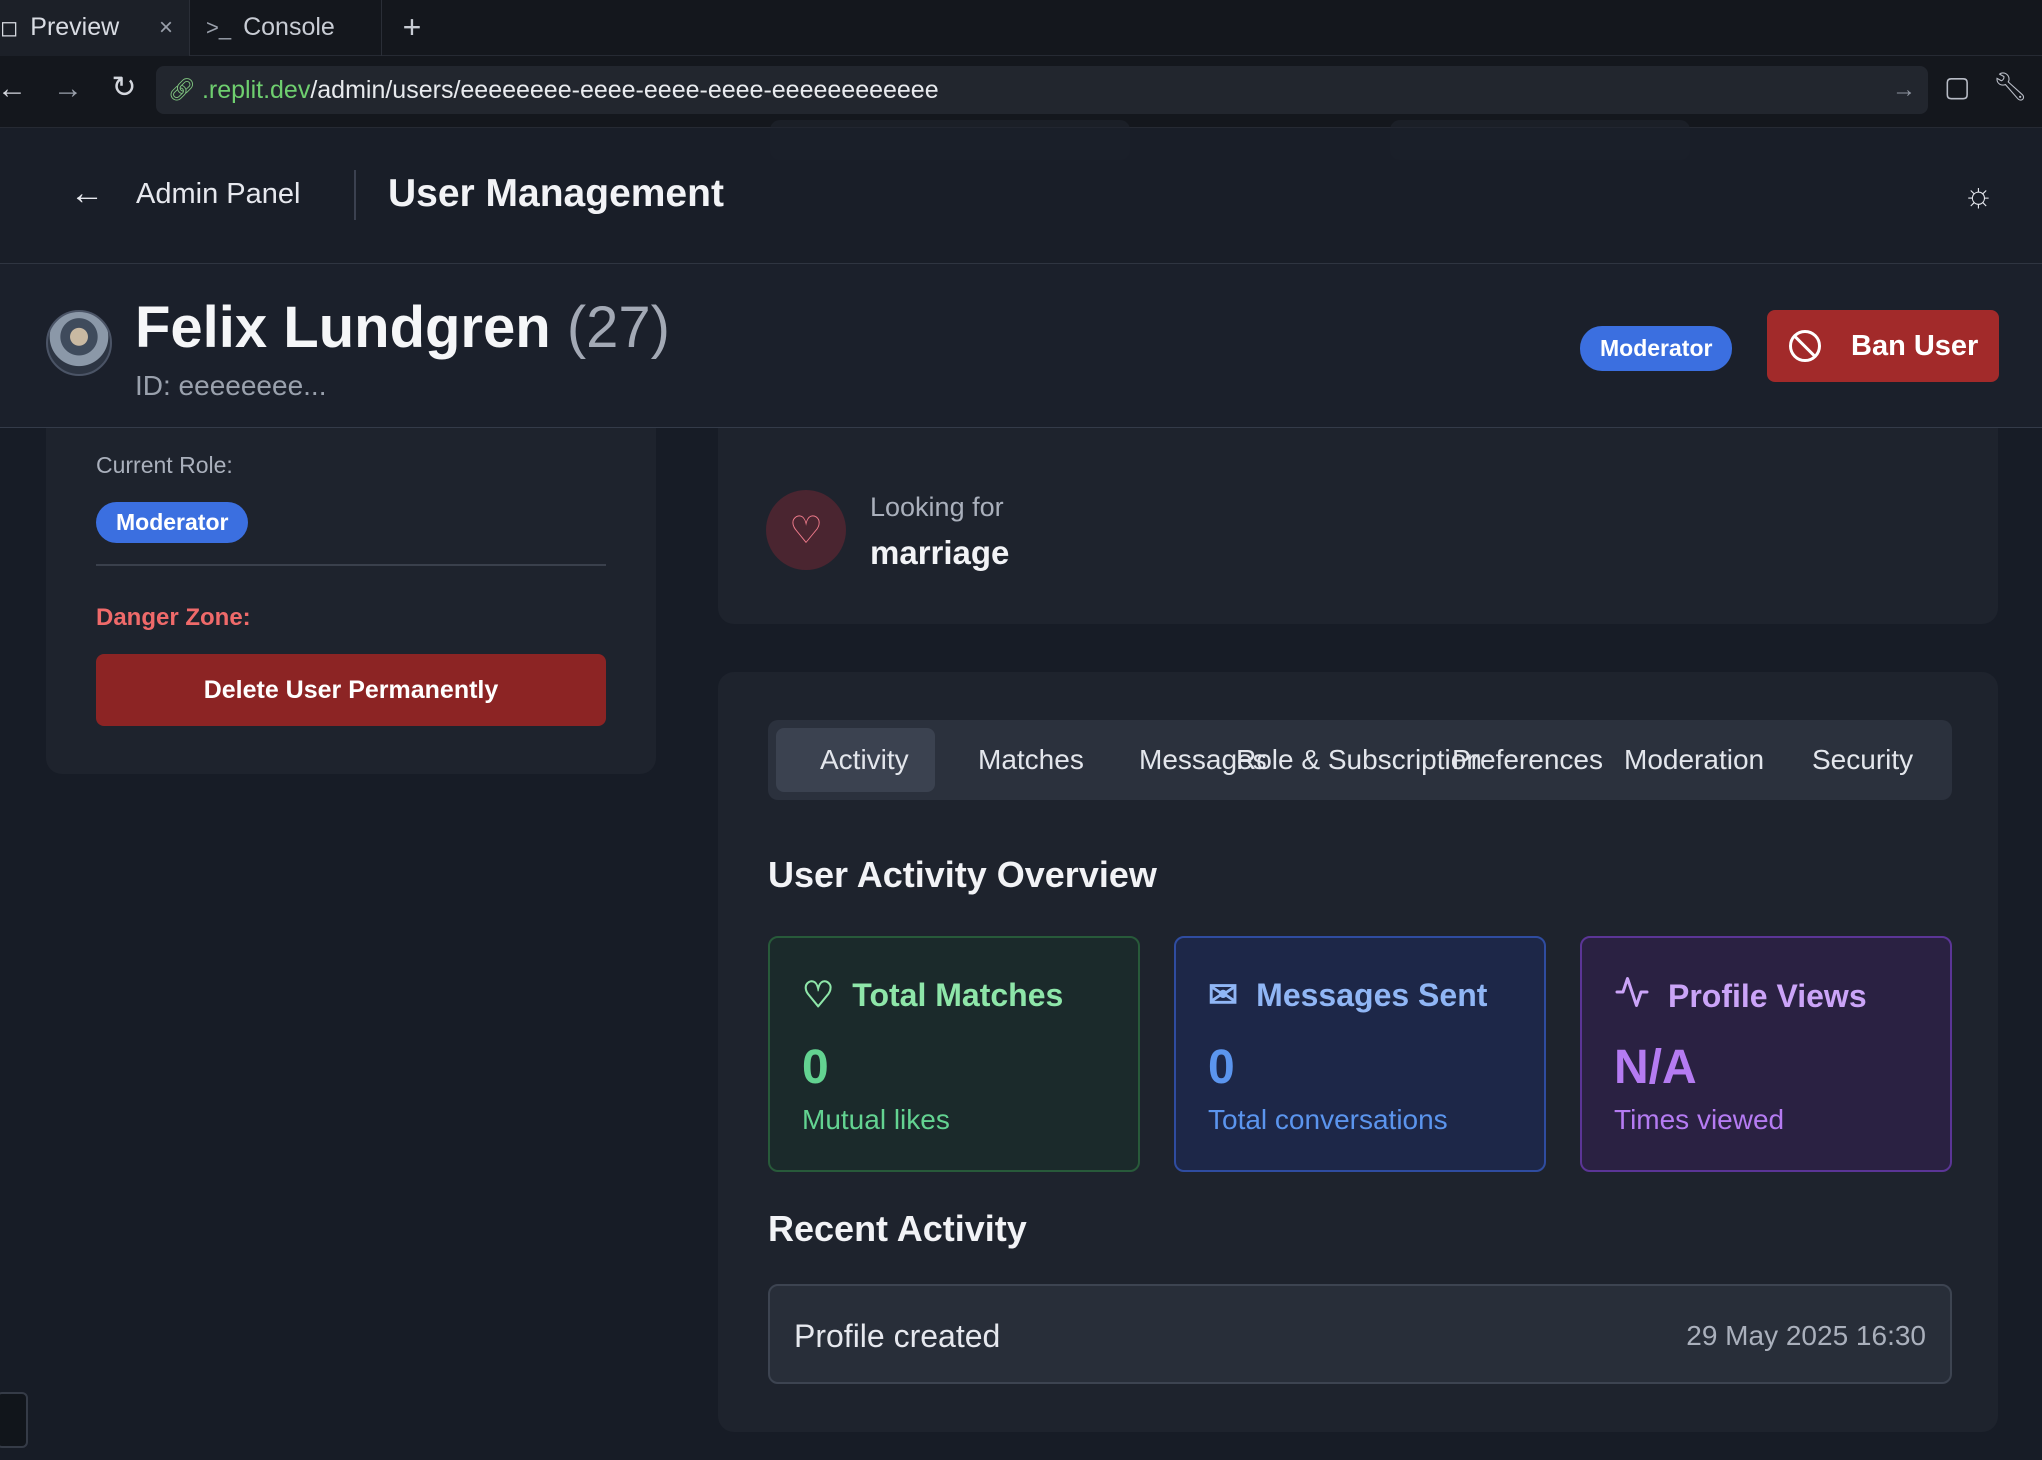 This screenshot has width=2042, height=1460. I want to click on tab-role-subscription: Role & Subscription, so click(1359, 760).